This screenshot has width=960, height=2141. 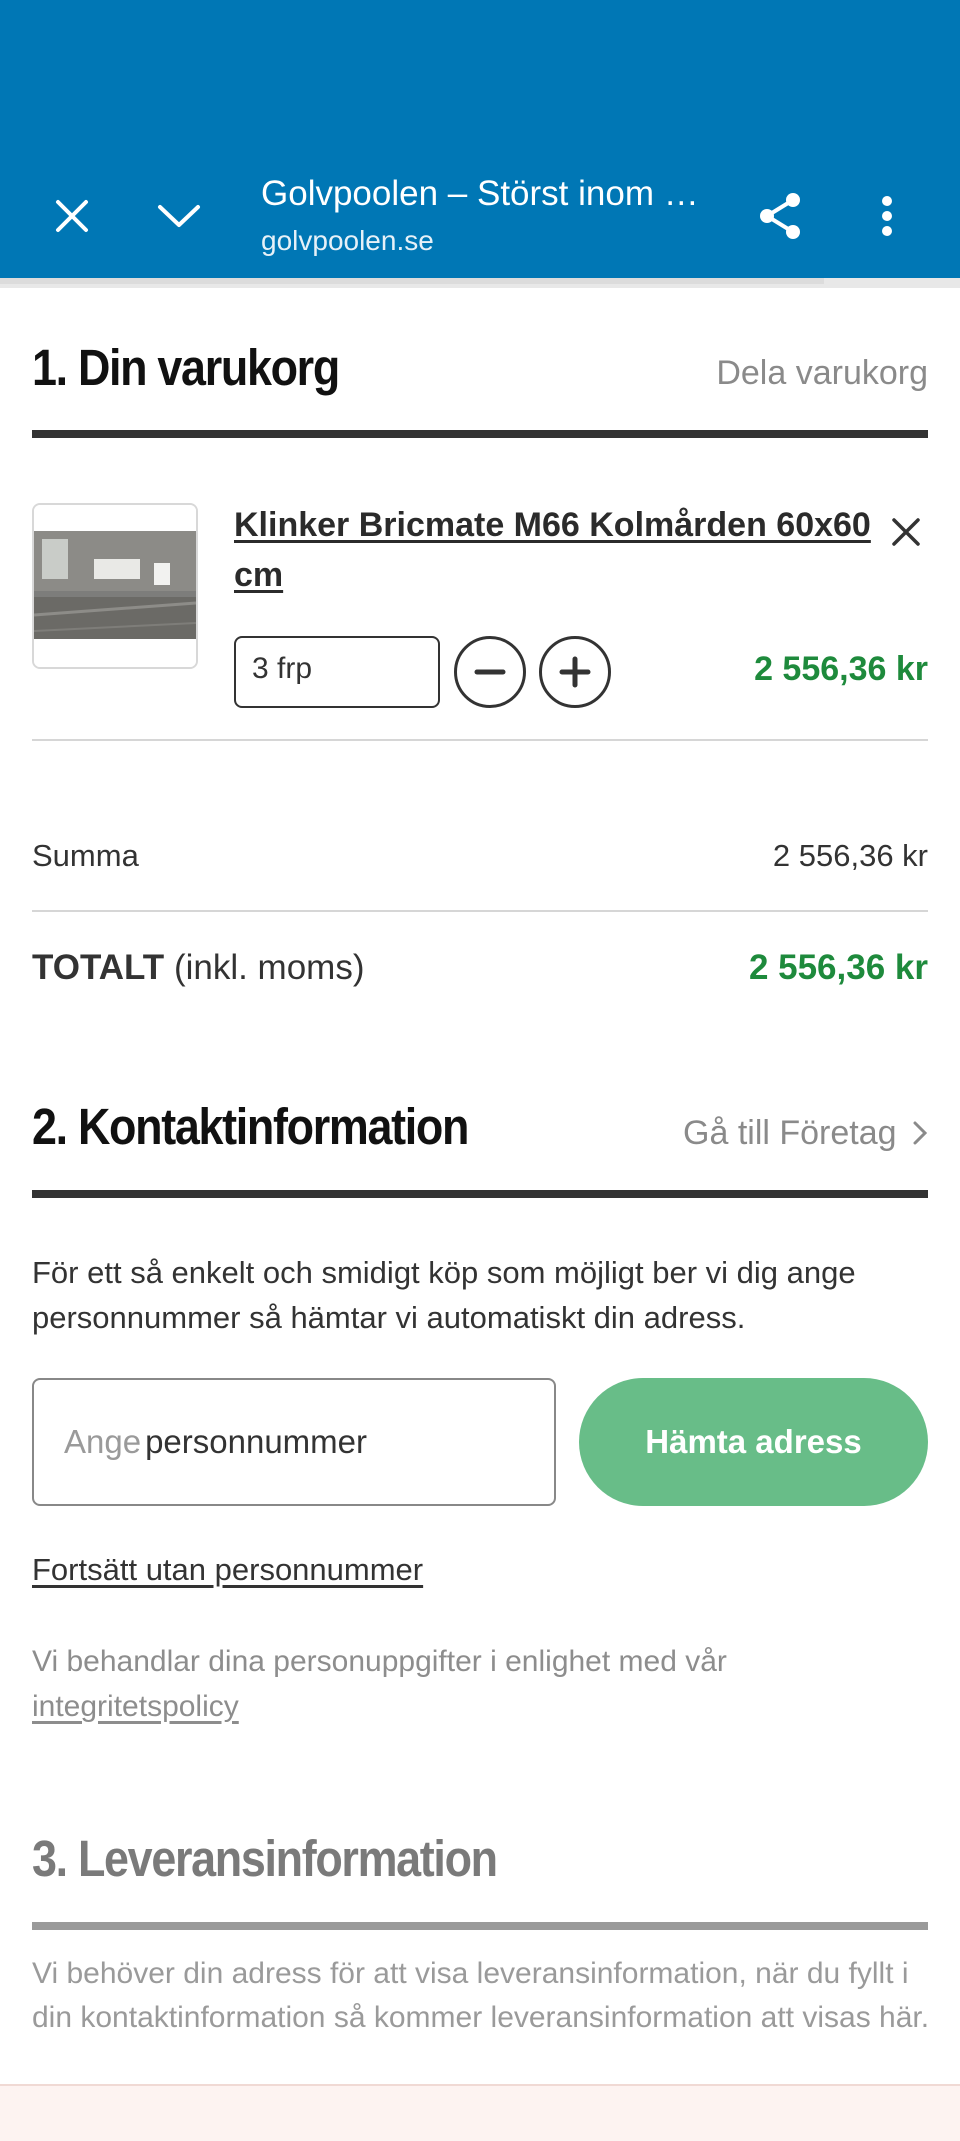 I want to click on go-to-company-link: Gå till Företag, so click(x=805, y=1133).